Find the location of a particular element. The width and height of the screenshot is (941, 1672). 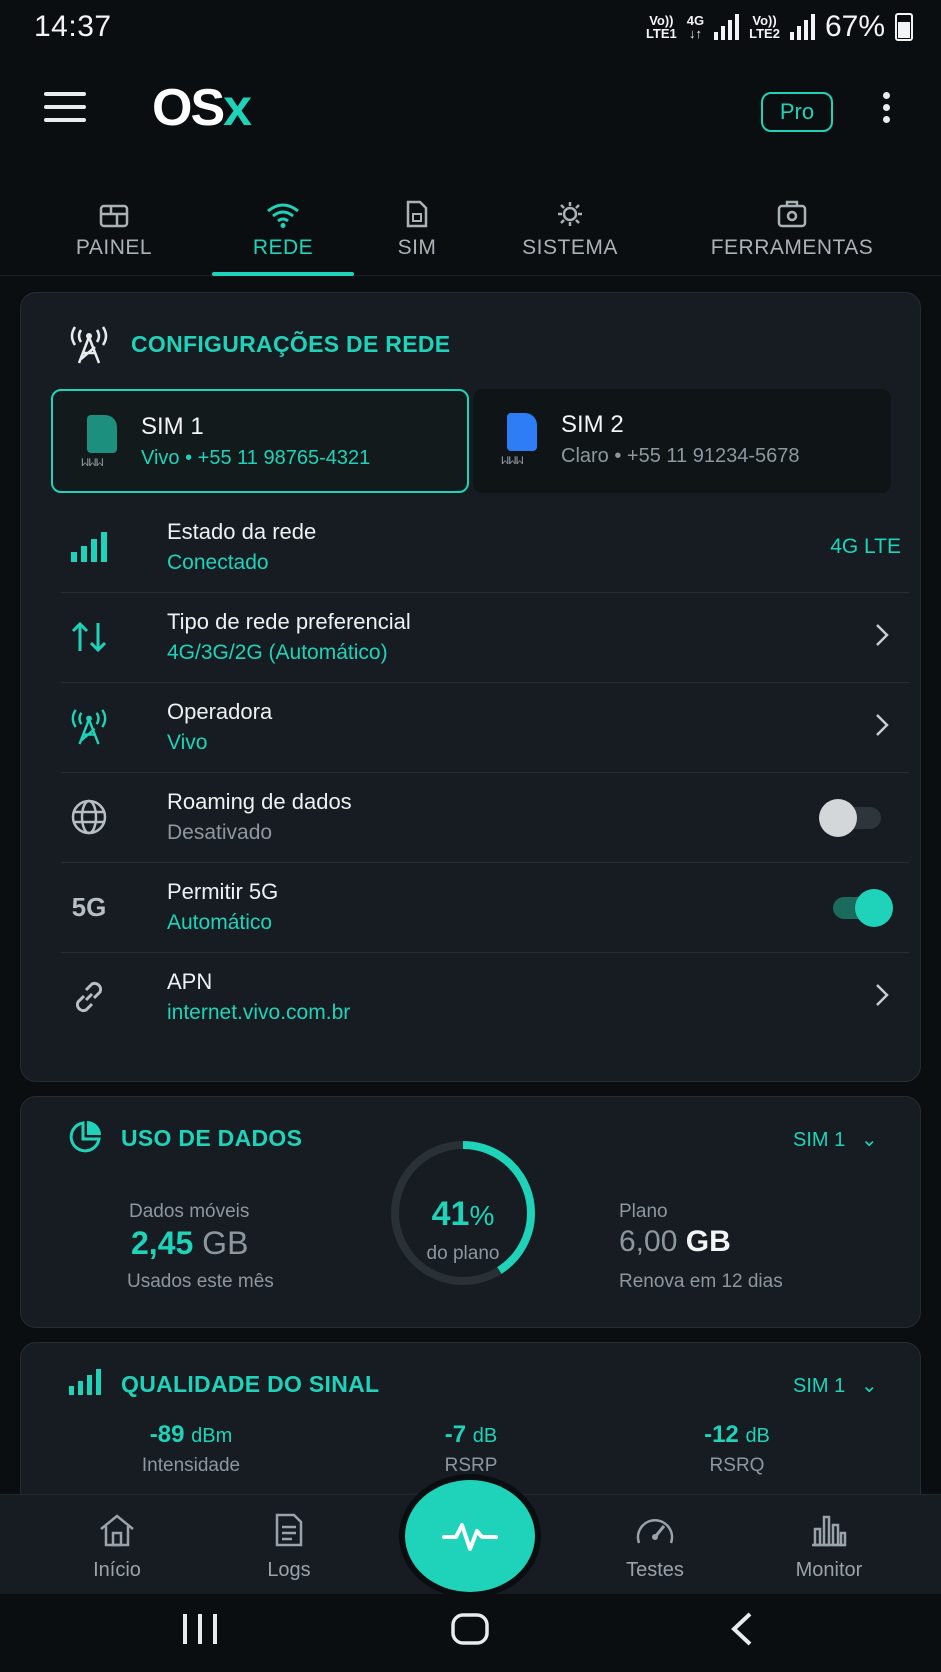

sim1-volte-indicator: Vo)) LTE1 is located at coordinates (661, 27).